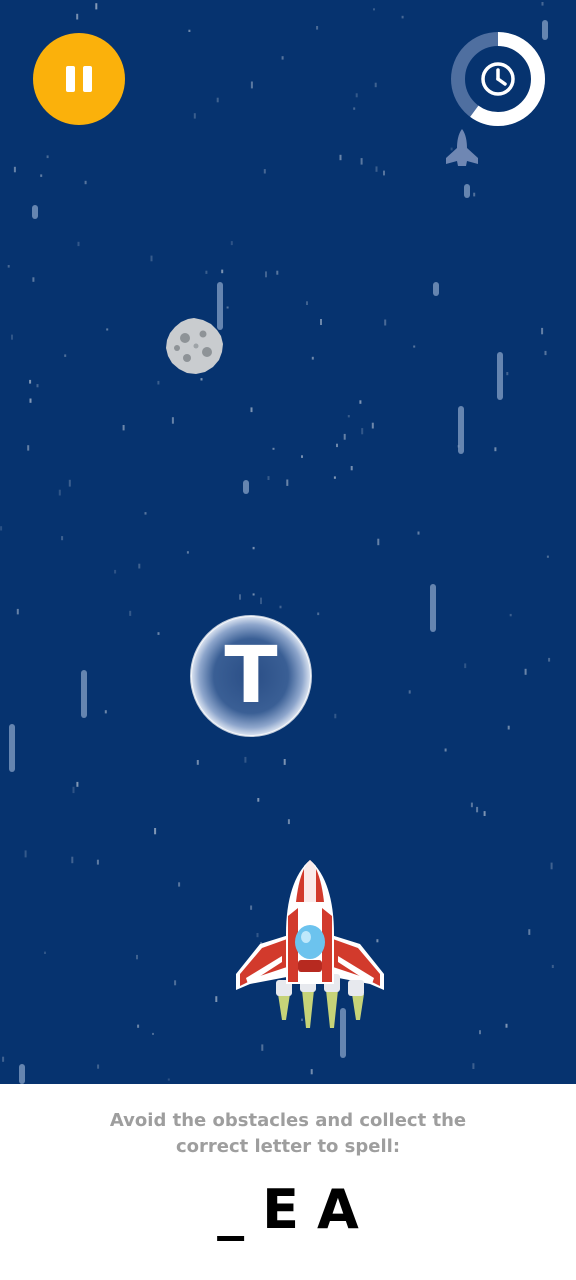  I want to click on clock-icon, so click(498, 79).